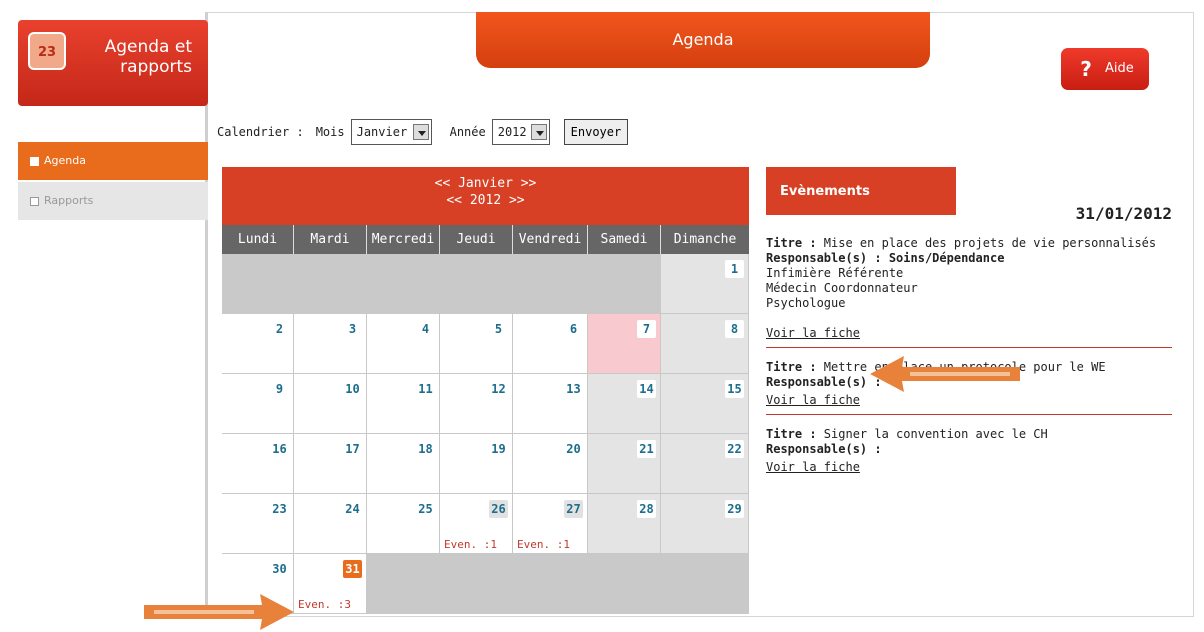 This screenshot has height=632, width=1204. I want to click on calendar-day: 21, so click(624, 464).